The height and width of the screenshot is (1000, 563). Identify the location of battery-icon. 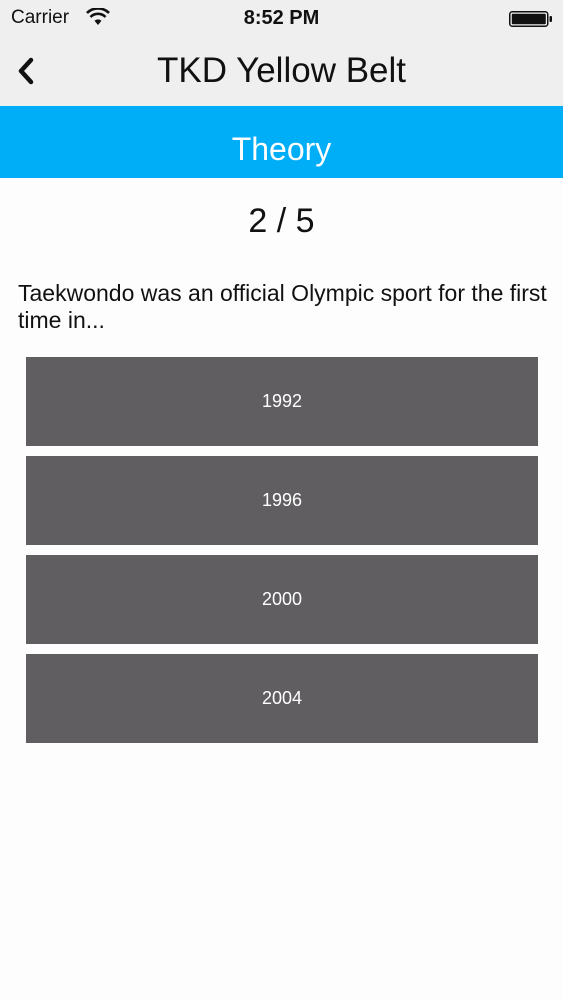
(530, 19).